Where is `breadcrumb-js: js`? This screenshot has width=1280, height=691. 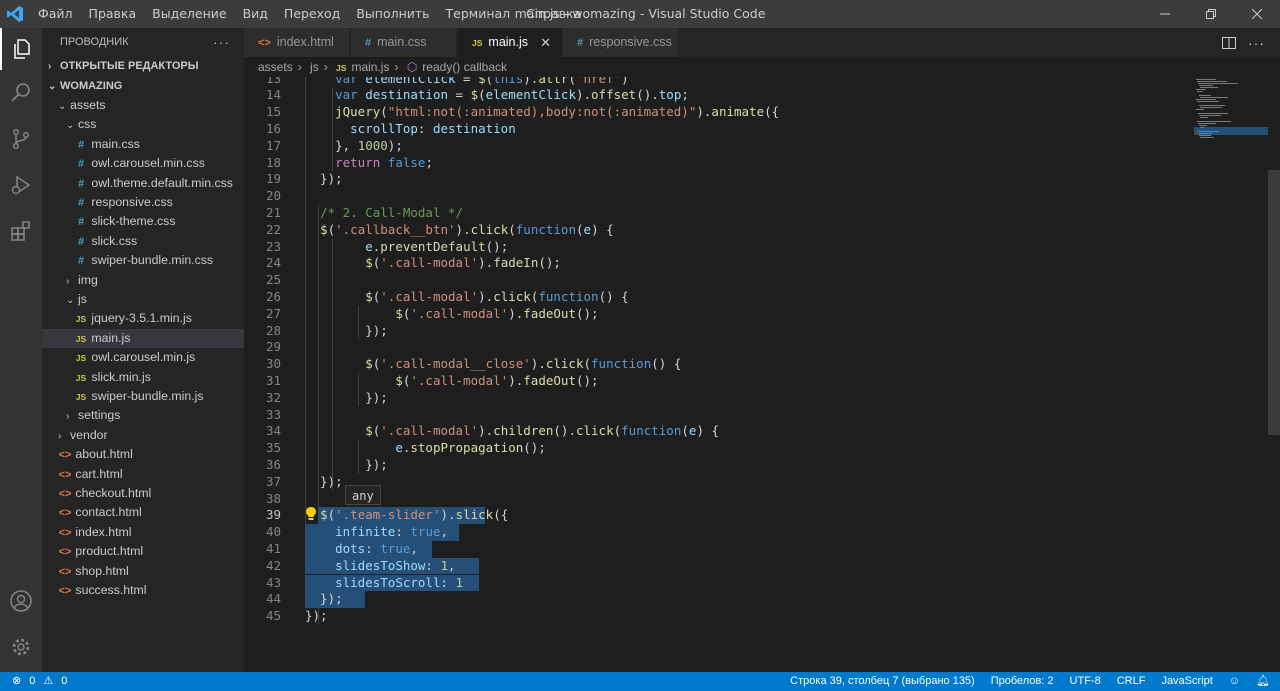
breadcrumb-js: js is located at coordinates (314, 67).